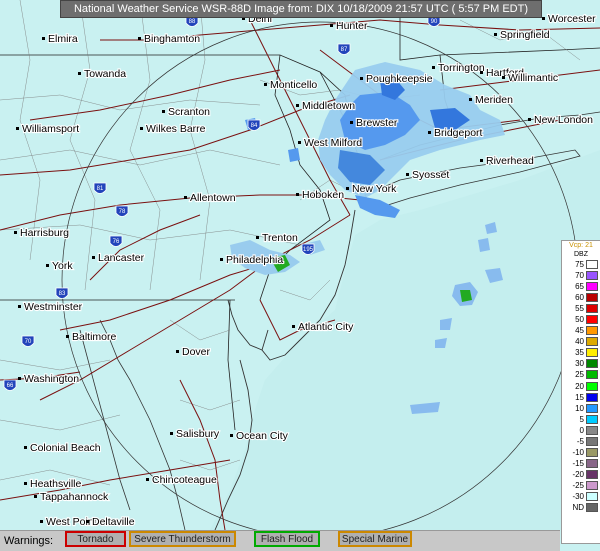  What do you see at coordinates (51, 379) in the screenshot?
I see `city-label: Washington` at bounding box center [51, 379].